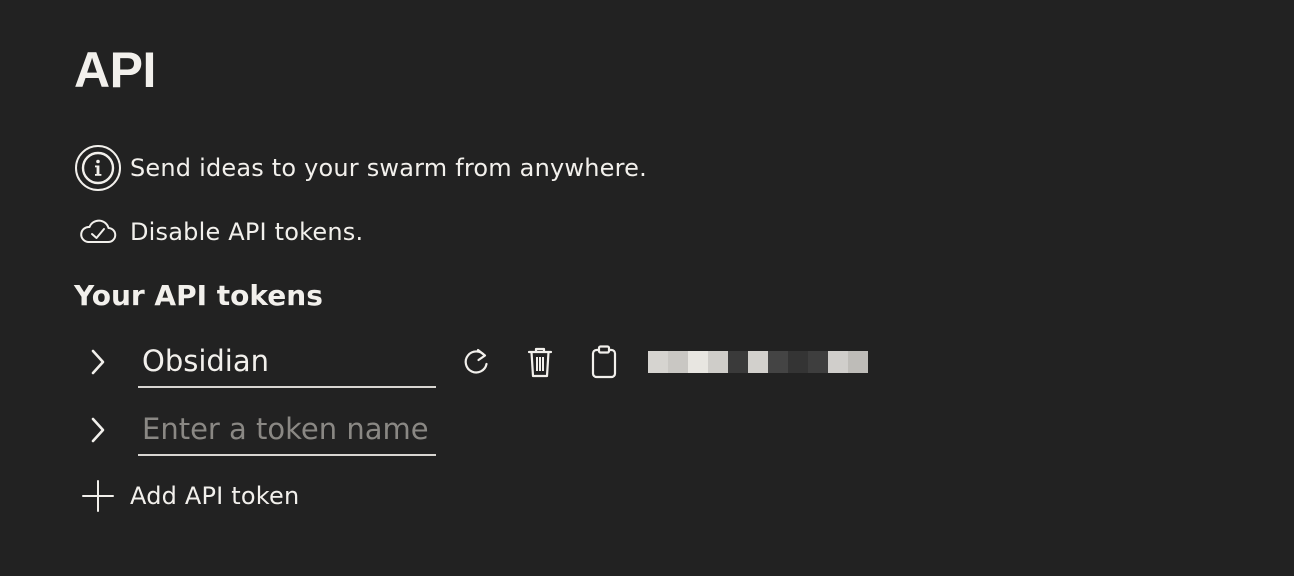  I want to click on add-api-token-label: Add API token, so click(215, 496).